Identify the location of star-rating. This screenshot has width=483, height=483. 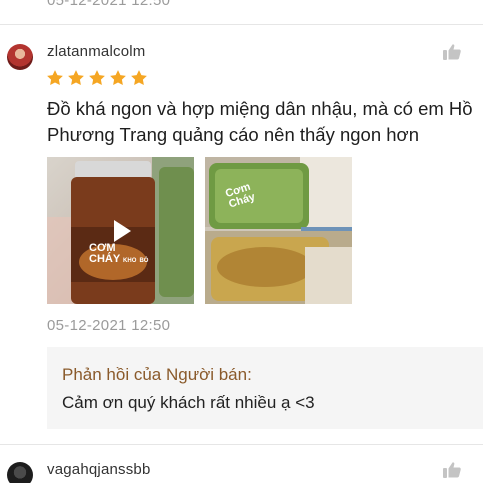
(97, 78).